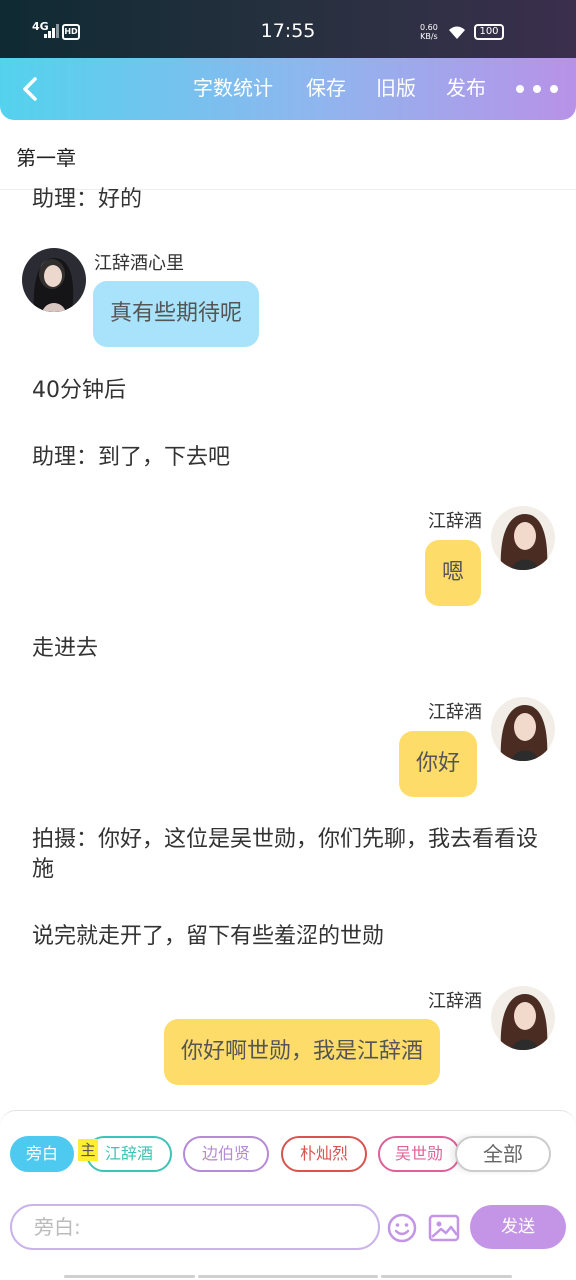 The image size is (576, 1280). Describe the element at coordinates (287, 855) in the screenshot. I see `narration-line: 拍摄：你好，这位是吴世勋，你们先聊，我去看看设施` at that location.